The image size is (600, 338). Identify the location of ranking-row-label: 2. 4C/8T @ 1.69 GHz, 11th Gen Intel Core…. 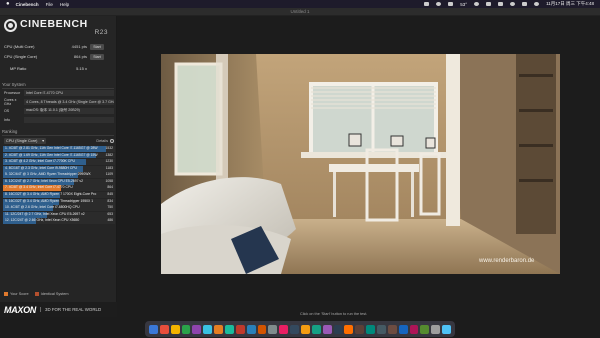
(51, 154).